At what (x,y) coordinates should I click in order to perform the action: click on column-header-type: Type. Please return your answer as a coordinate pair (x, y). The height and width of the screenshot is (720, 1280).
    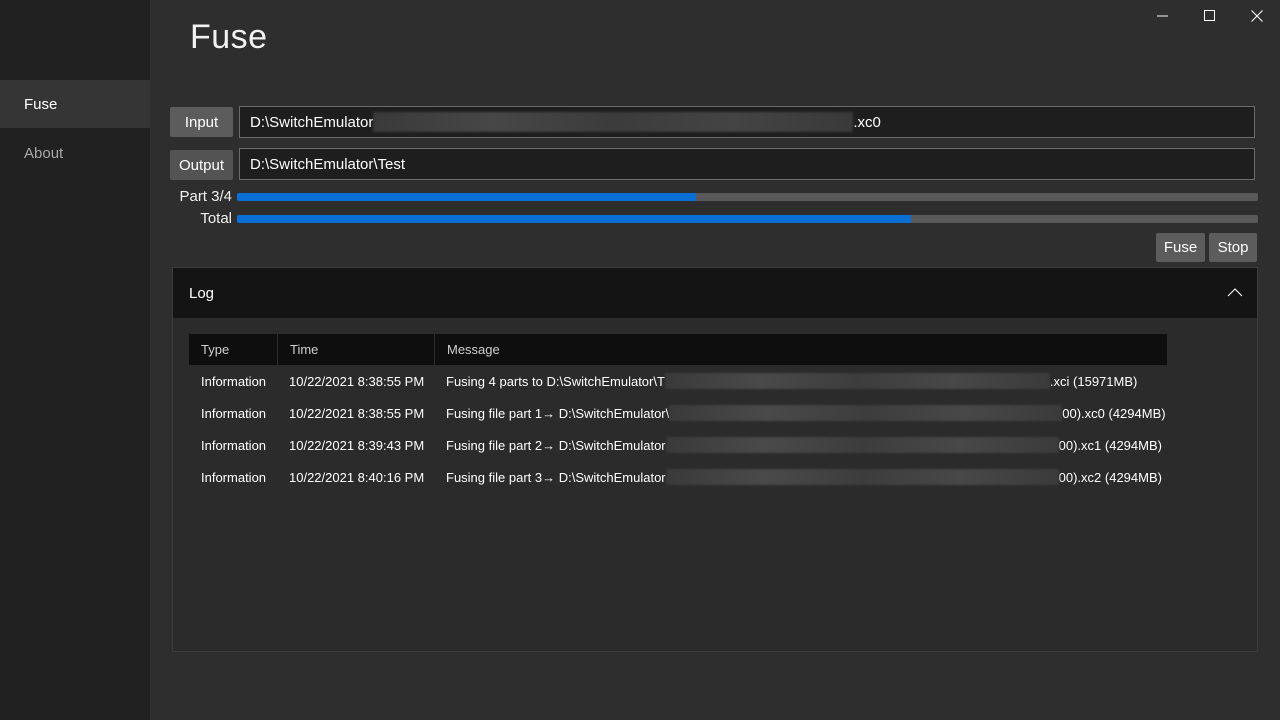
    Looking at the image, I should click on (233, 349).